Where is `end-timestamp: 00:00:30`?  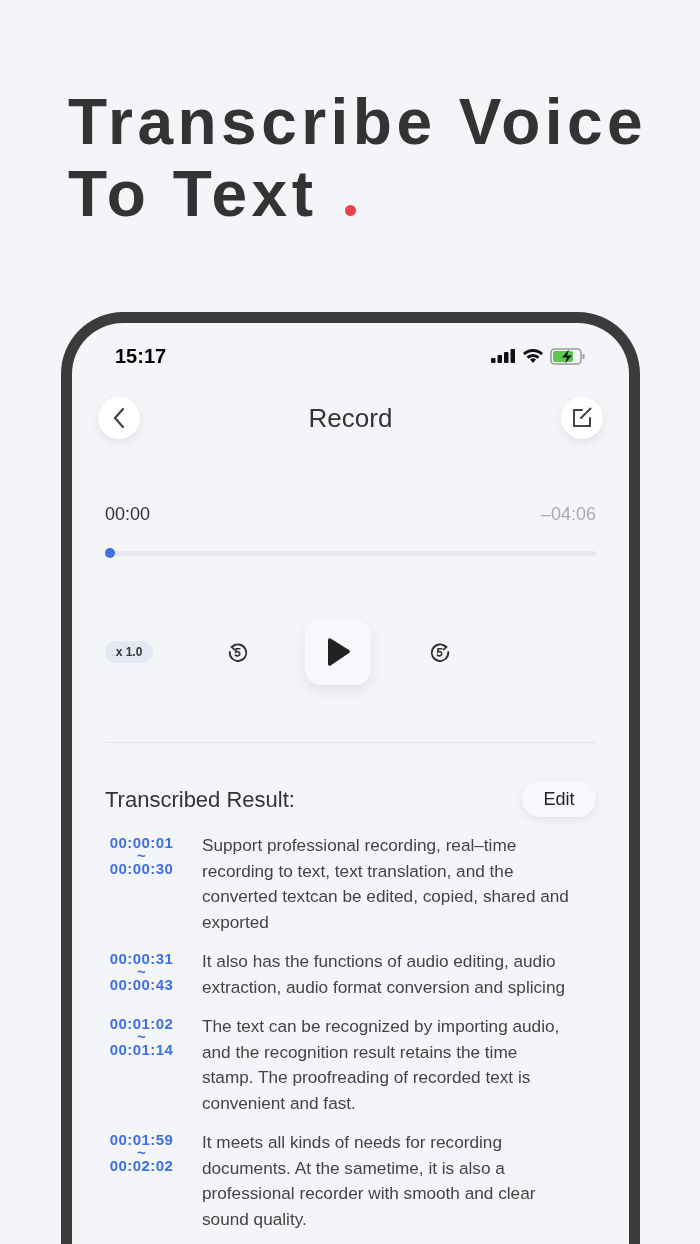 end-timestamp: 00:00:30 is located at coordinates (141, 869).